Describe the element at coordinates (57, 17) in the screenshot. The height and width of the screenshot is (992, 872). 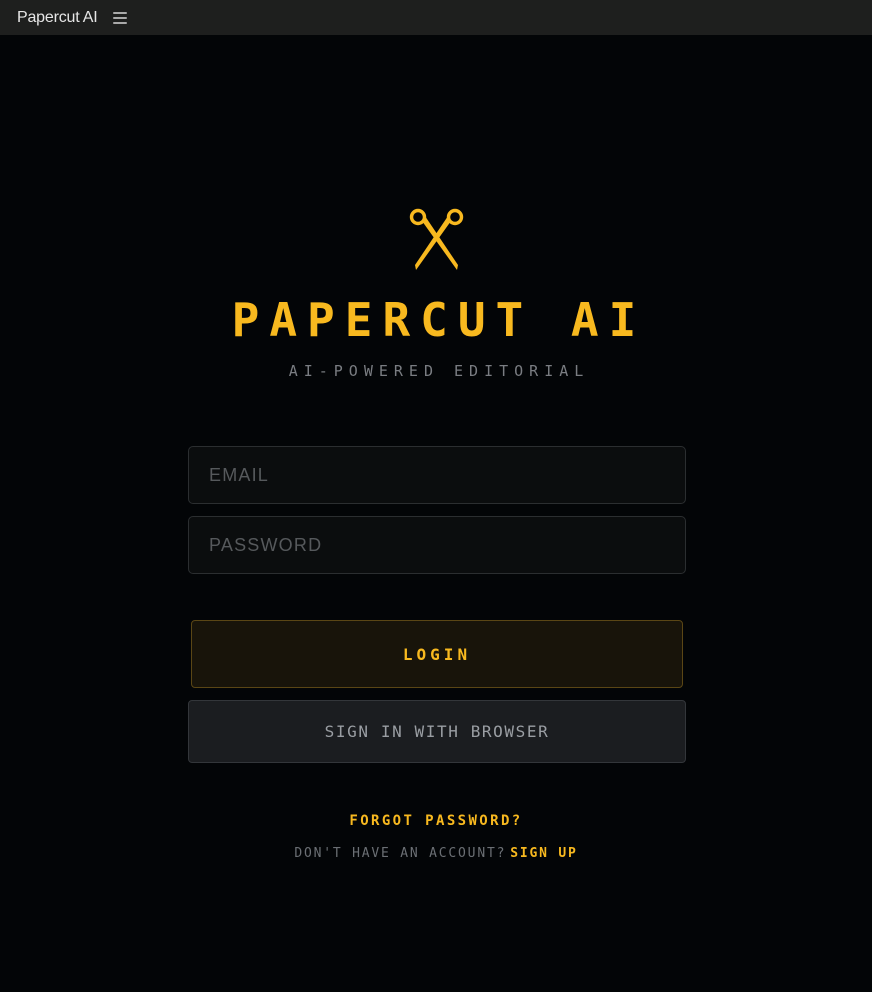
I see `app-title: Papercut AI` at that location.